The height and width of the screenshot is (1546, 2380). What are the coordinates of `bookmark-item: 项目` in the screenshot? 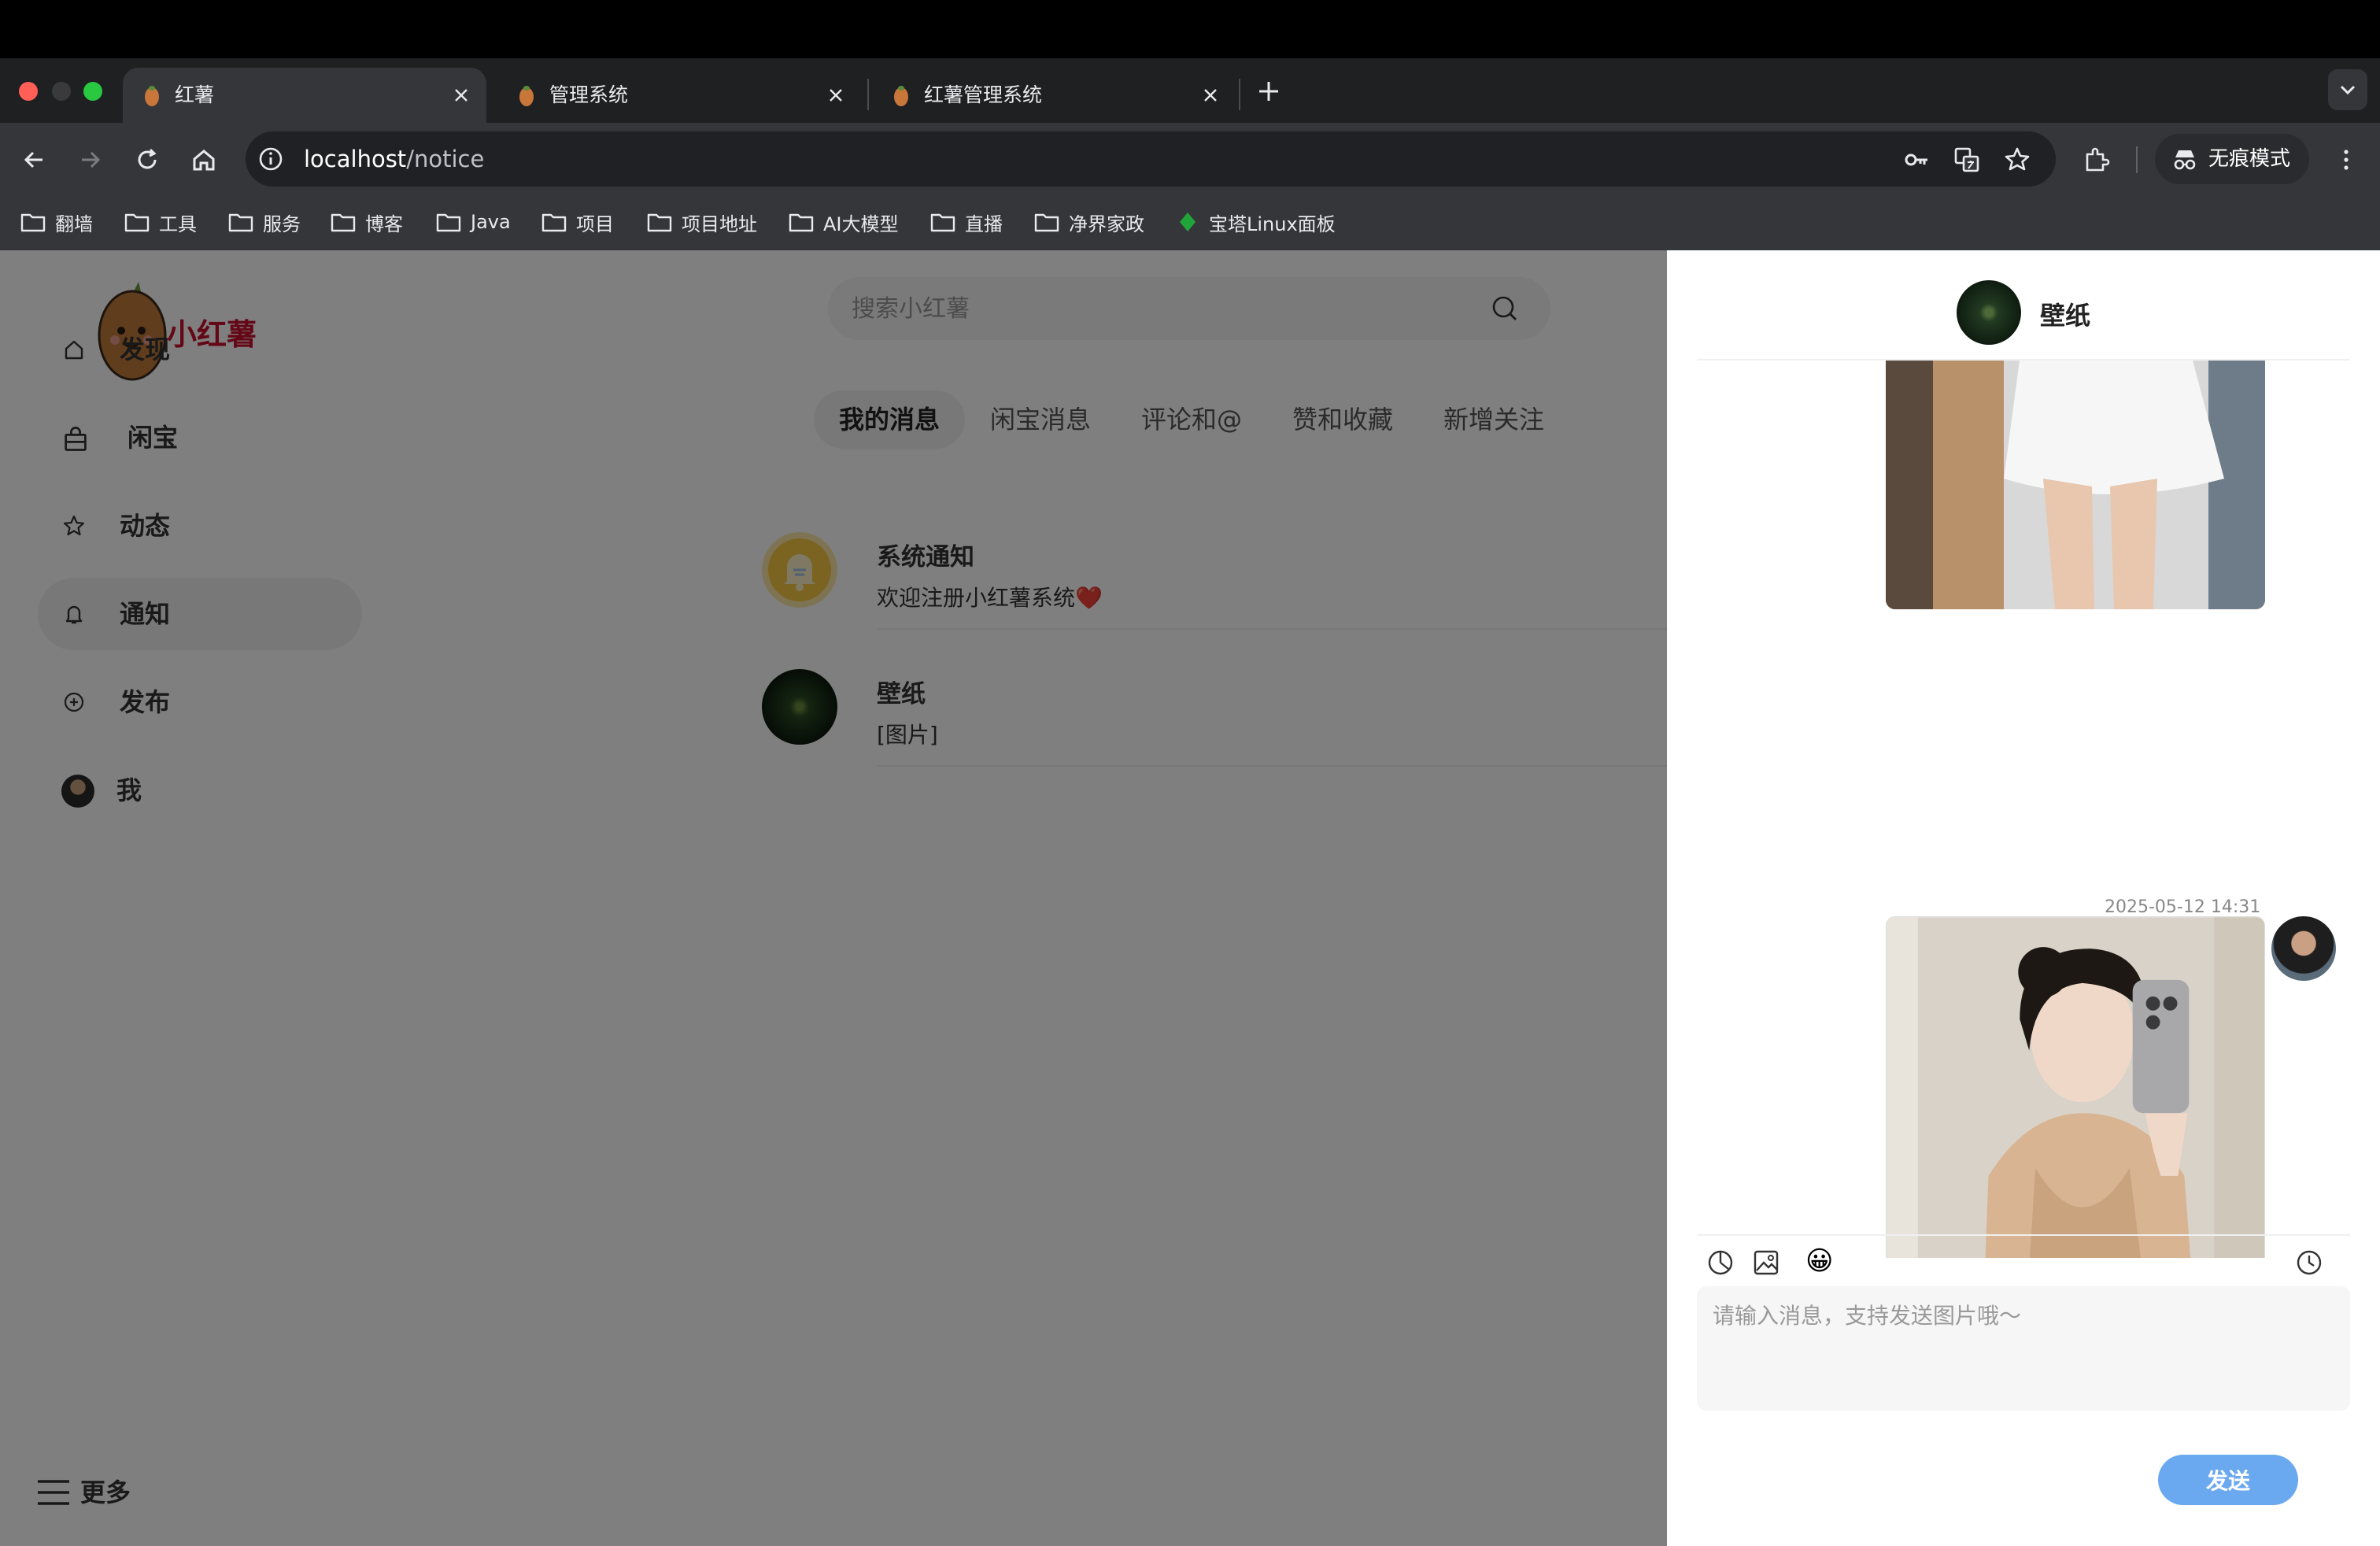 It's located at (577, 222).